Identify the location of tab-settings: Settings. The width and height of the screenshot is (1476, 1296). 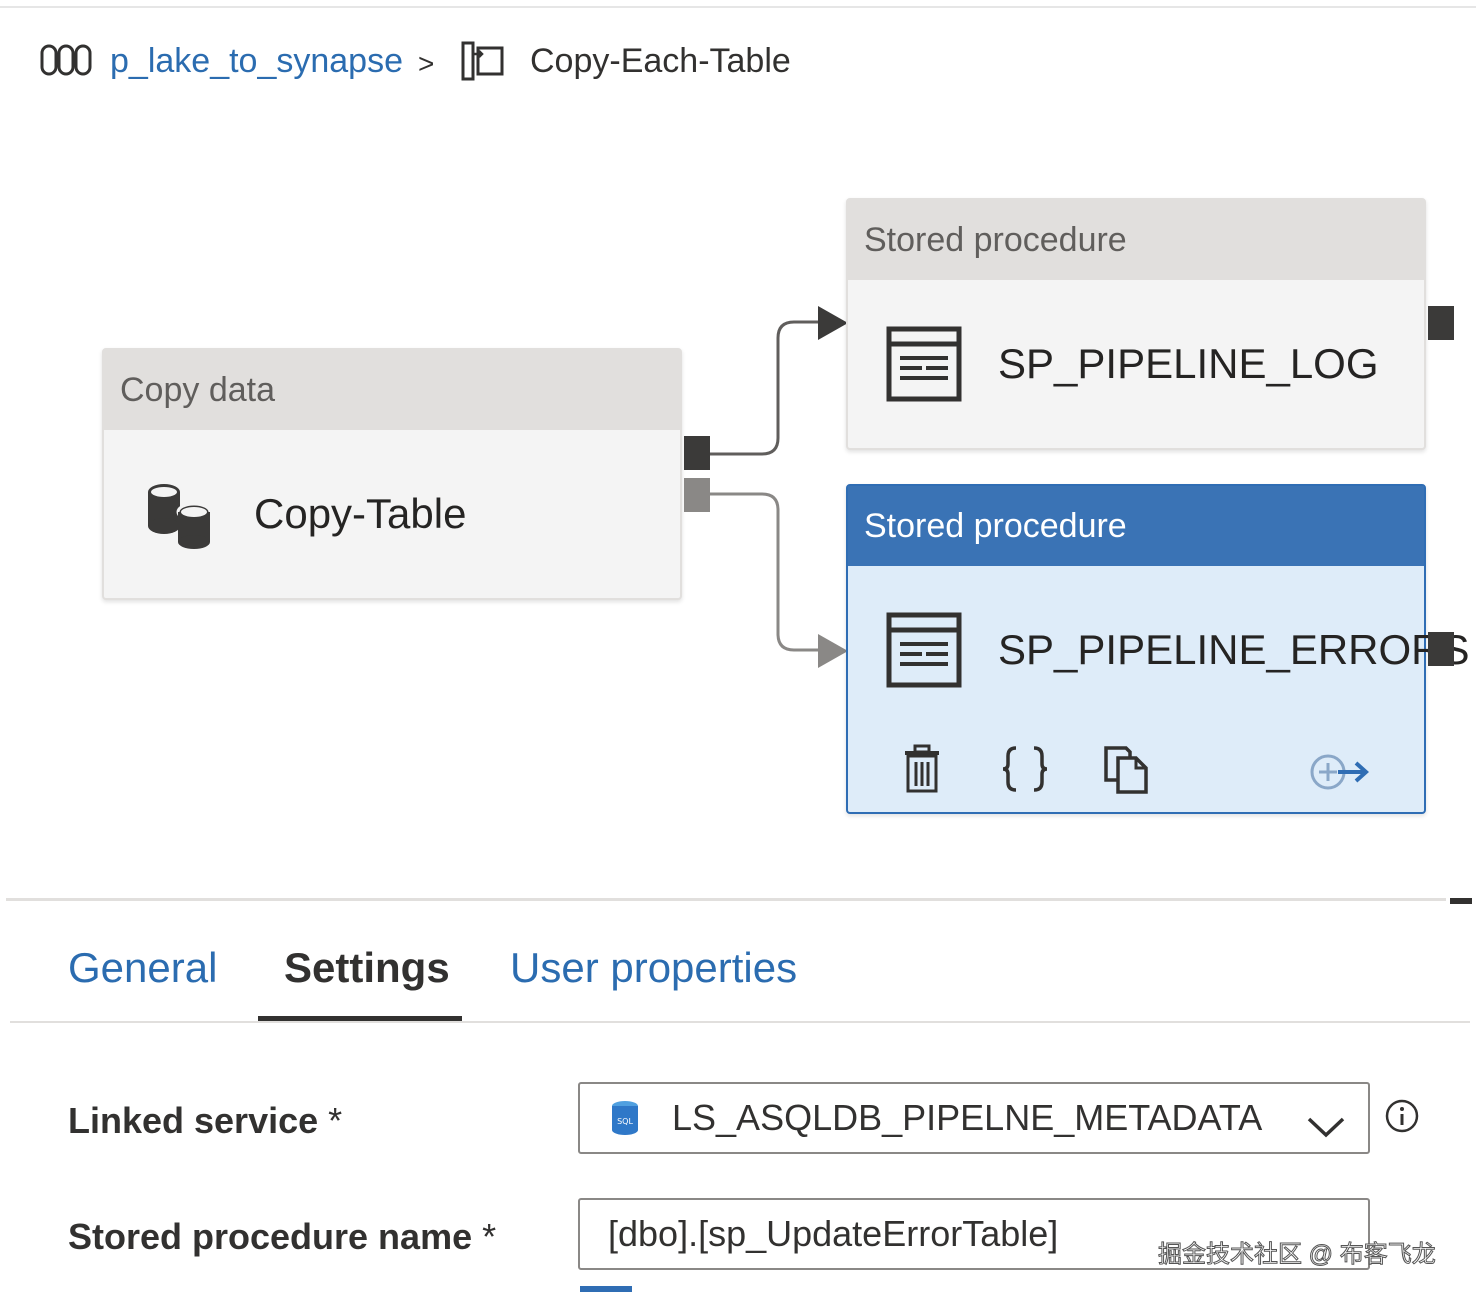
(367, 968).